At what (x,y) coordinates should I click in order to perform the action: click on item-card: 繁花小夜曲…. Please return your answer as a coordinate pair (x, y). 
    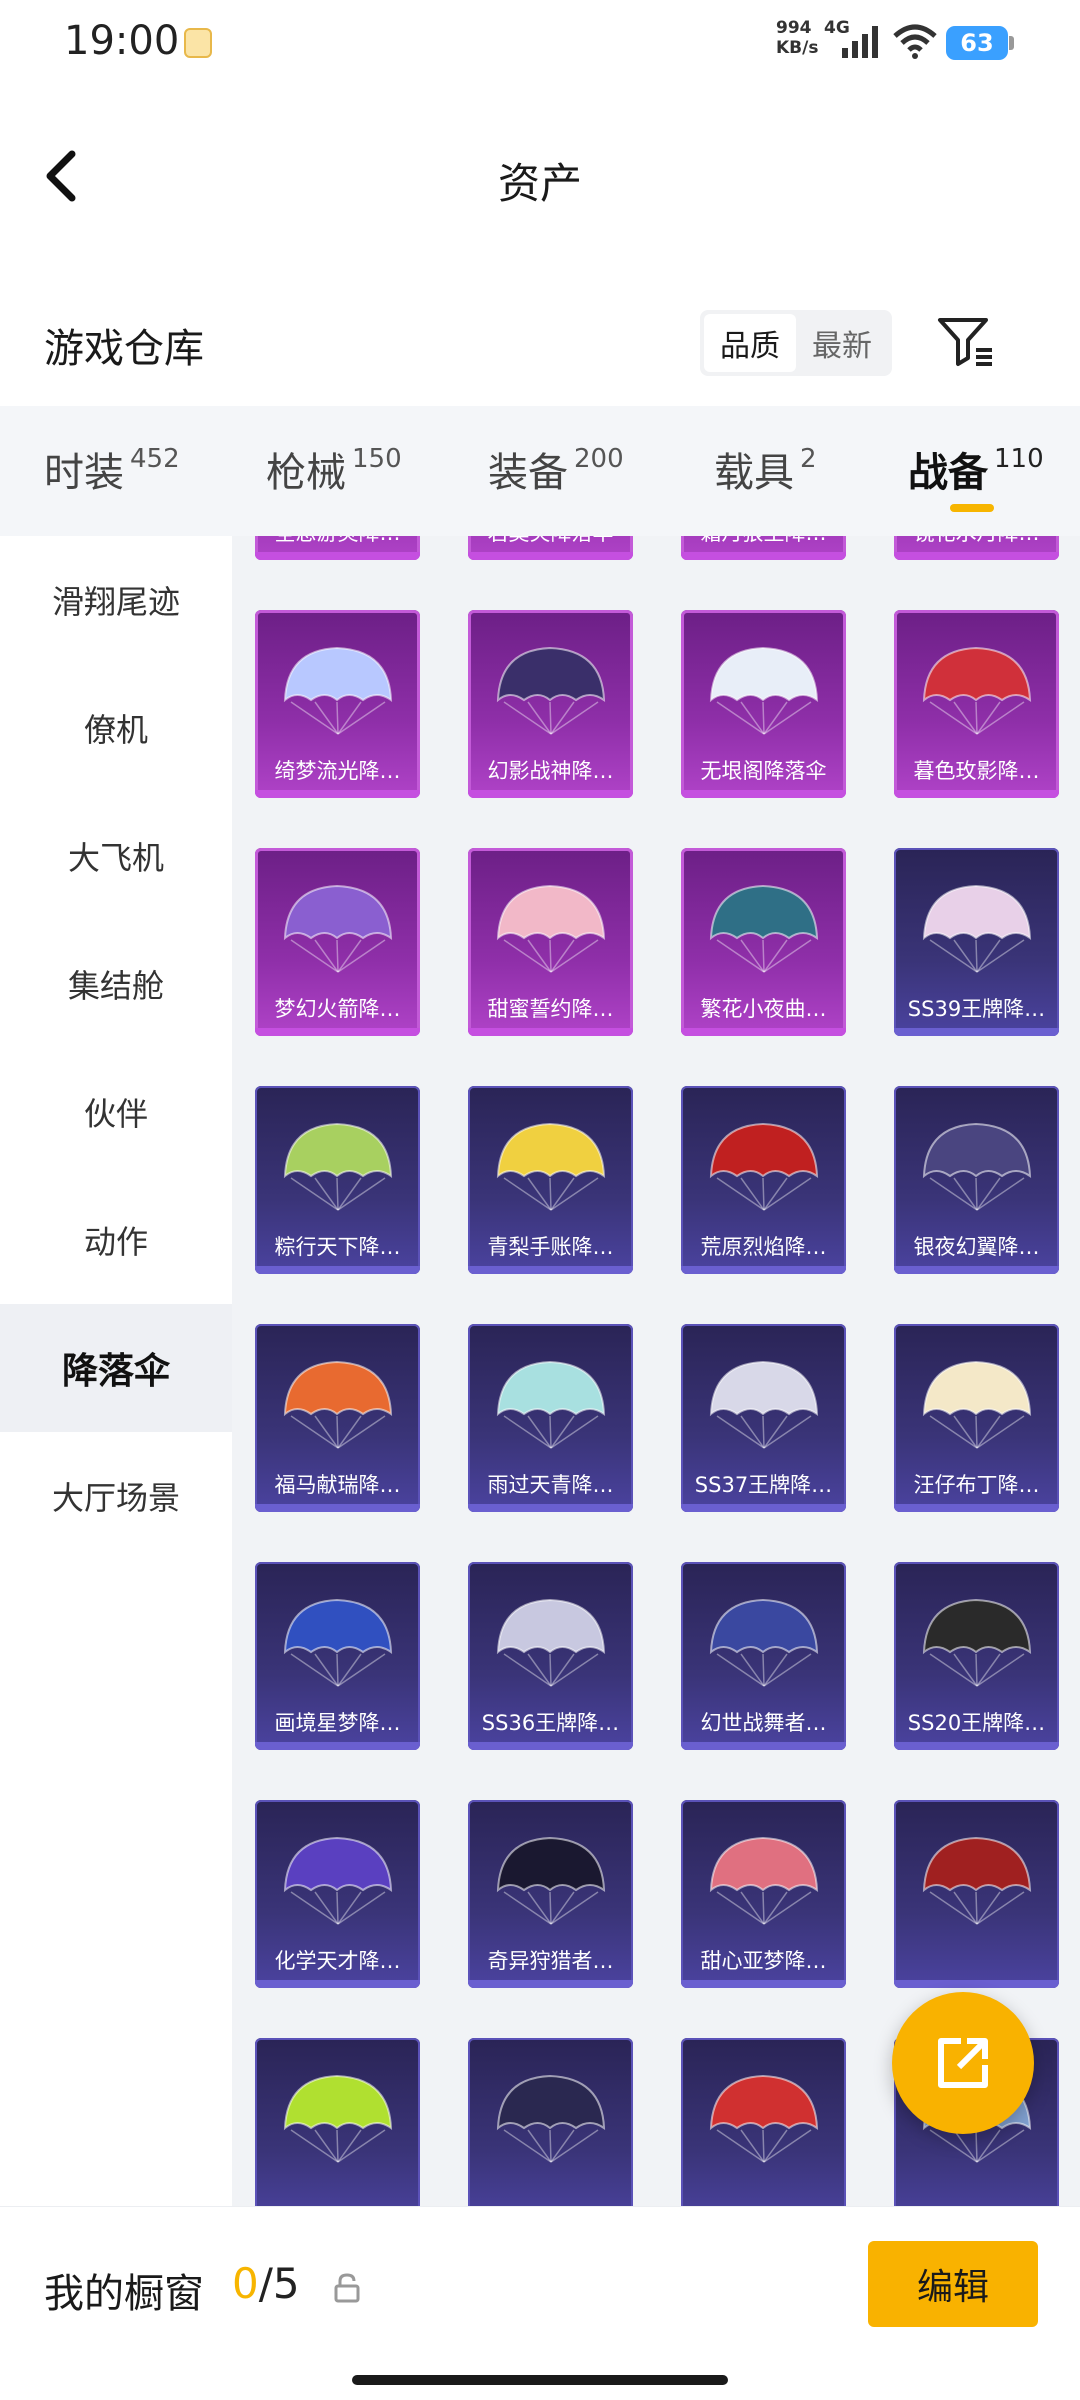
    Looking at the image, I should click on (763, 942).